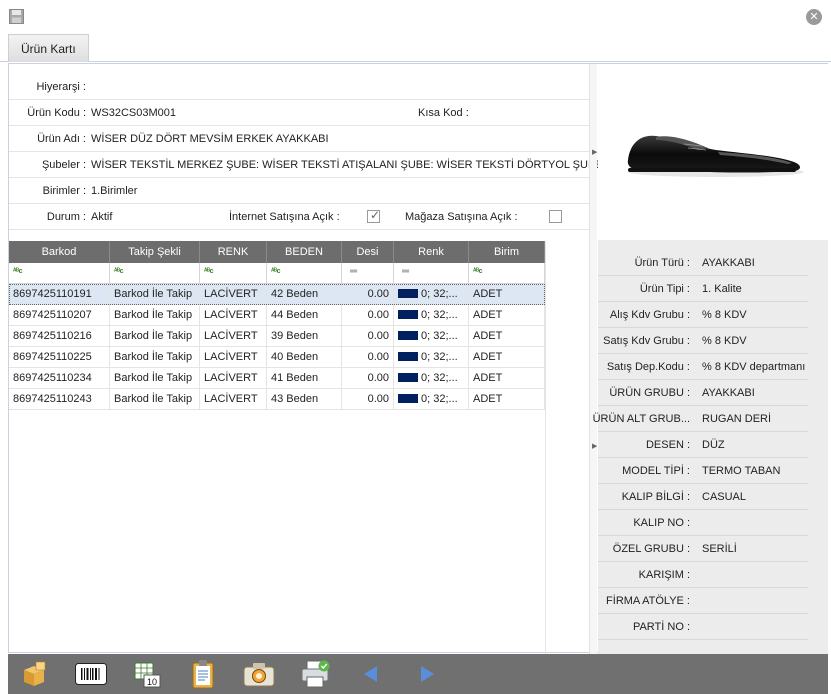 This screenshot has height=694, width=831. What do you see at coordinates (431, 252) in the screenshot?
I see `column-header-color: Renk` at bounding box center [431, 252].